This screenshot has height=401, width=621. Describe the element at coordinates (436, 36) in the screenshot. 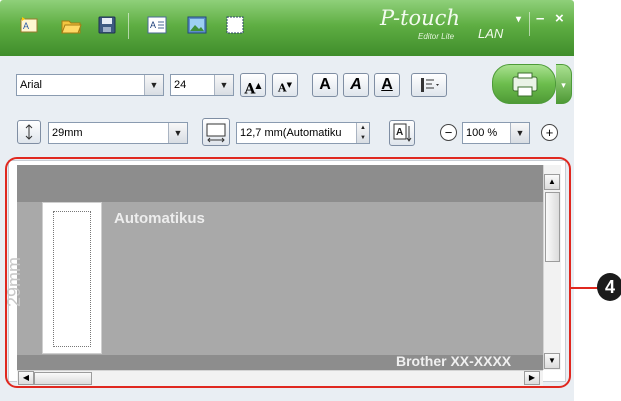

I see `brand-subtitle: Editor Lite` at that location.